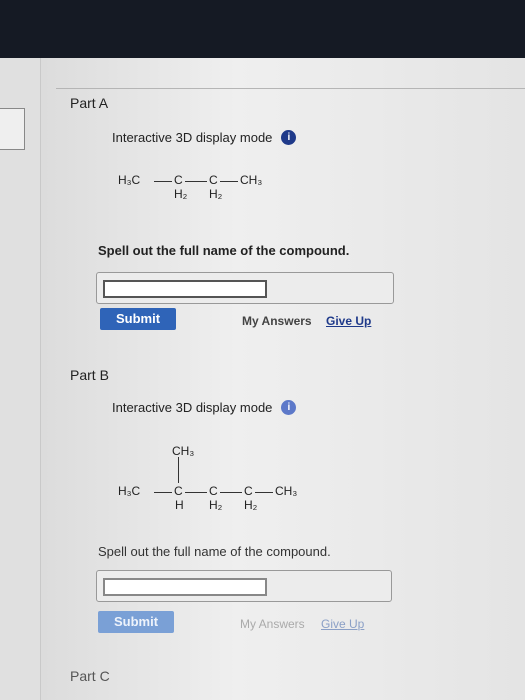  What do you see at coordinates (185, 289) in the screenshot?
I see `part-a-answer-input` at bounding box center [185, 289].